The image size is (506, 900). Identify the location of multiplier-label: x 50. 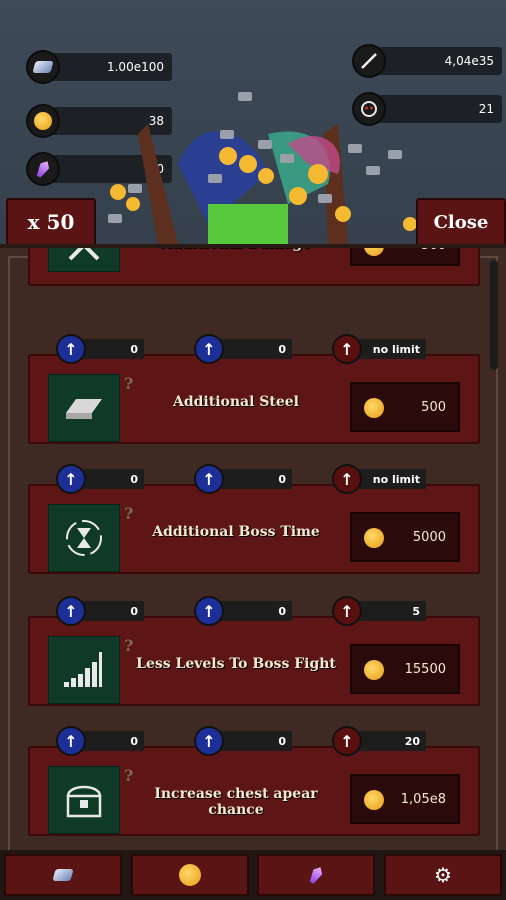
(51, 222).